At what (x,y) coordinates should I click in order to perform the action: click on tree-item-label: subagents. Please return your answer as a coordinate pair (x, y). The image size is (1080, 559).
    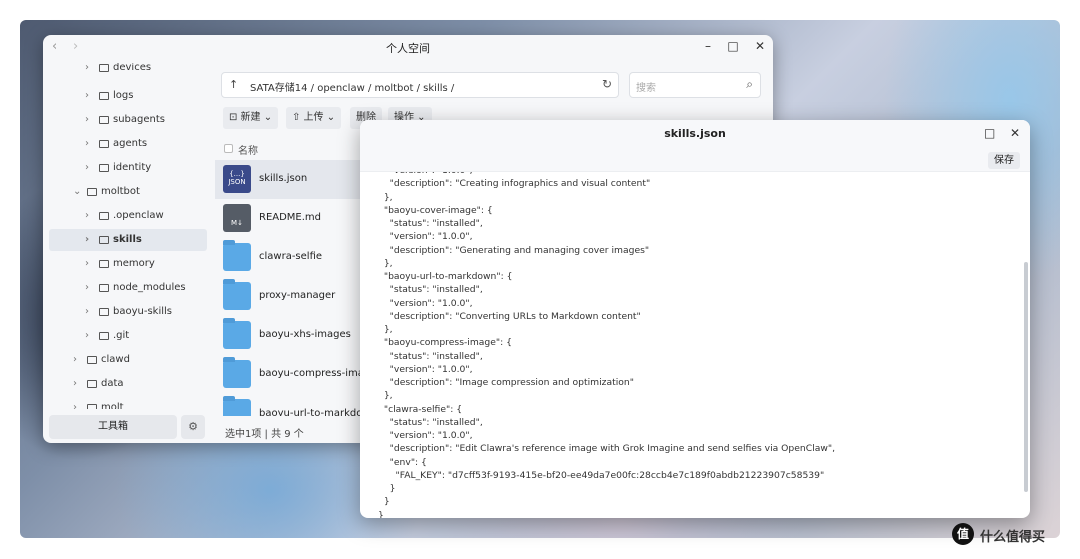
    Looking at the image, I should click on (139, 119).